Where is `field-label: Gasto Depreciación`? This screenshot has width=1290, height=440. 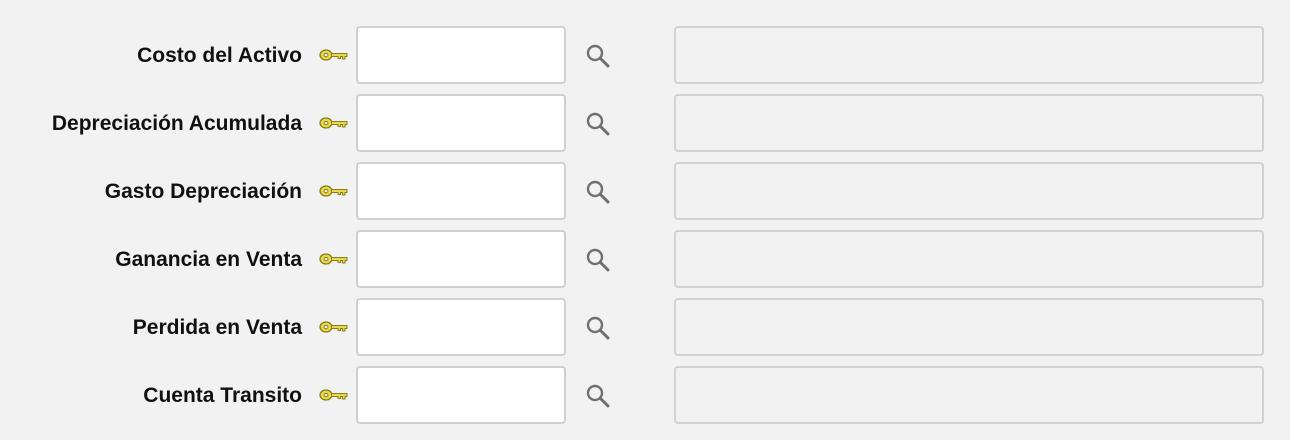
field-label: Gasto Depreciación is located at coordinates (203, 191).